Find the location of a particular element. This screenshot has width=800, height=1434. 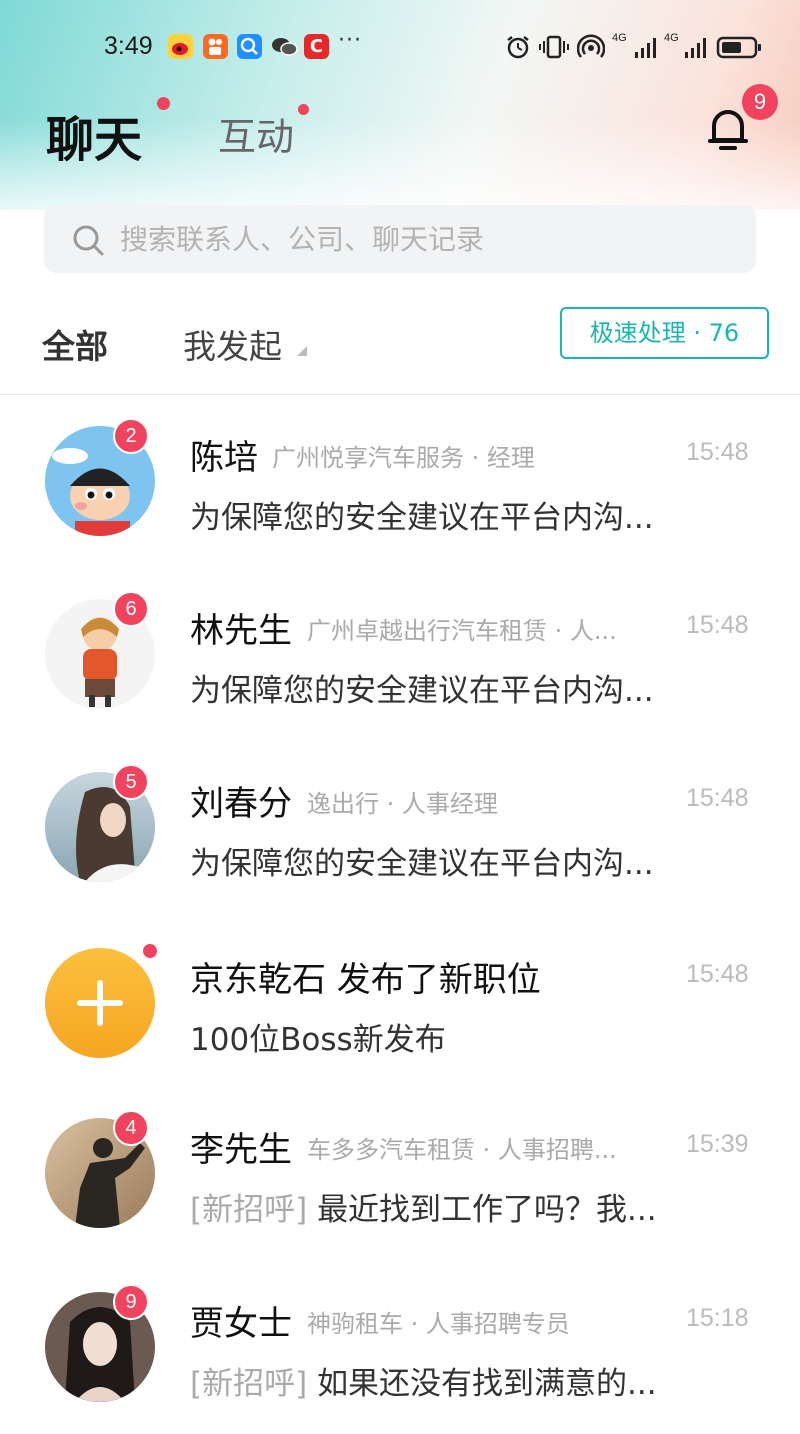

alarm-icon is located at coordinates (518, 47).